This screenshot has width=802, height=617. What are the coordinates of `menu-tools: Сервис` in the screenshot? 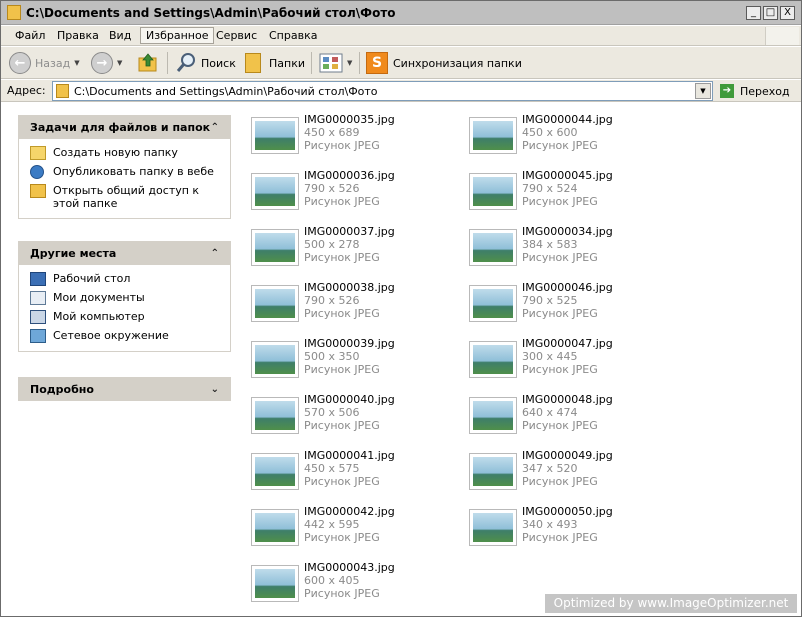 It's located at (236, 35).